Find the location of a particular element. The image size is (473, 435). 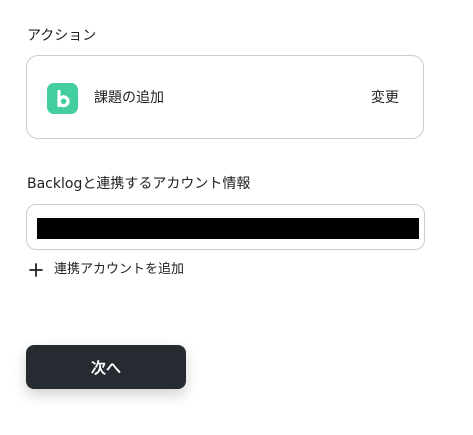

account-value-redacted is located at coordinates (228, 228).